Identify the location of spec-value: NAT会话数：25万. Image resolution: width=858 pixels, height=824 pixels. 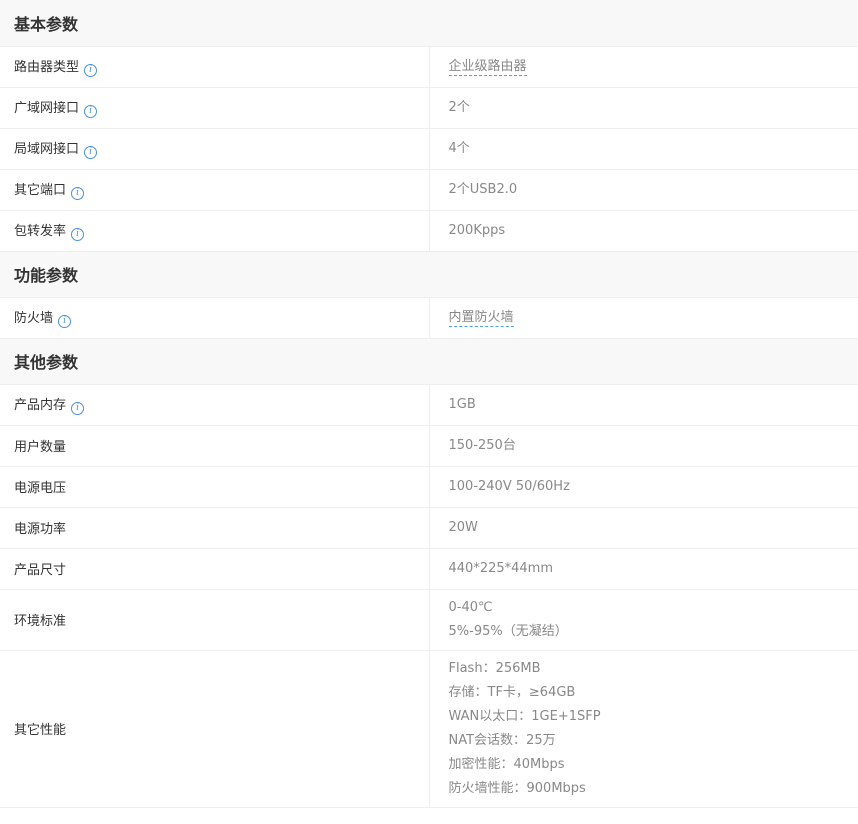
(502, 740).